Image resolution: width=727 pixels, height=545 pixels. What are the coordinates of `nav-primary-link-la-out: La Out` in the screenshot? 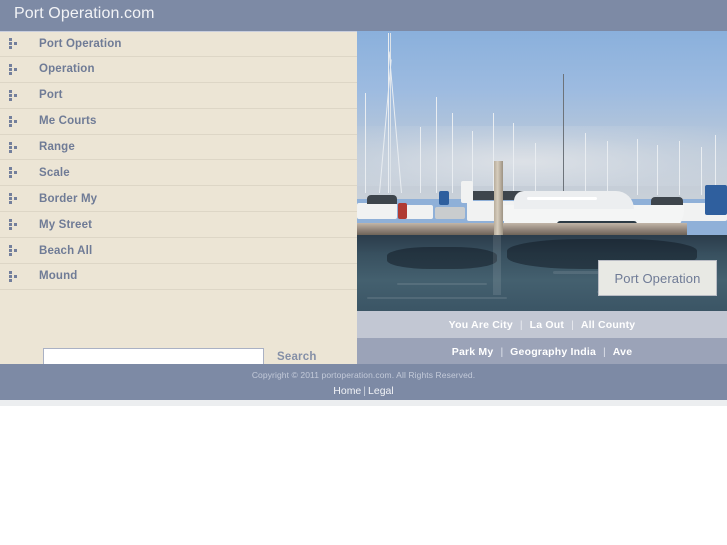 It's located at (547, 325).